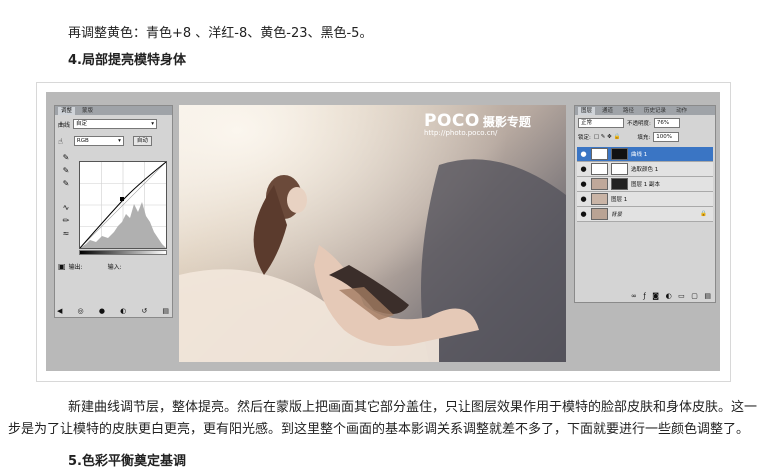 The image size is (769, 473). I want to click on sample-icon: ▣, so click(62, 266).